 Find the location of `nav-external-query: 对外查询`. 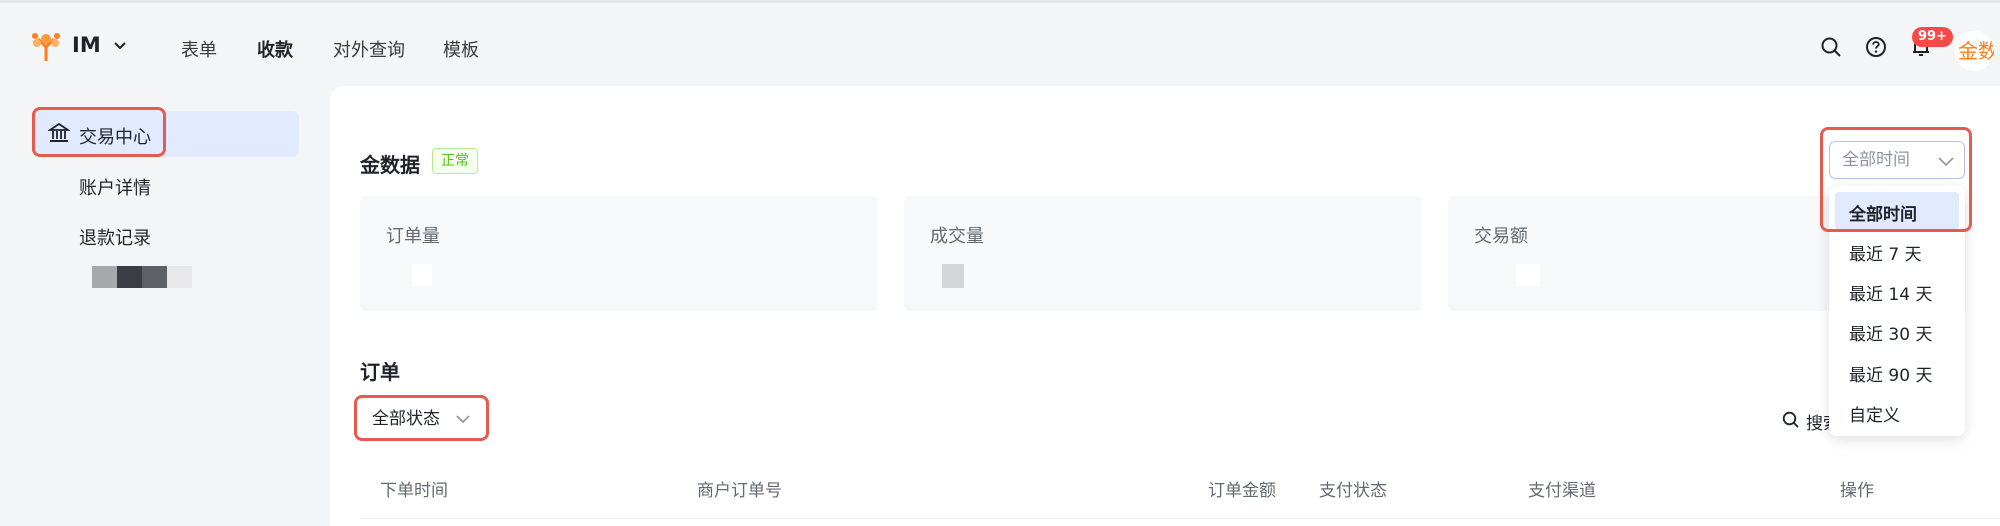

nav-external-query: 对外查询 is located at coordinates (369, 49).